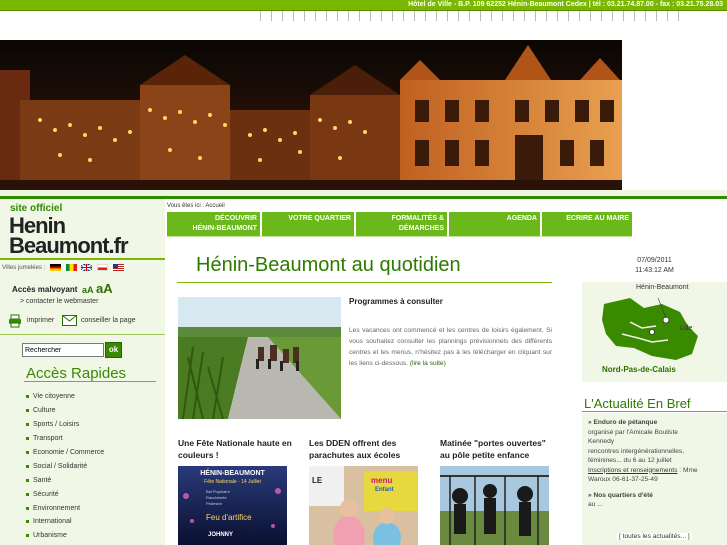  What do you see at coordinates (90, 381) in the screenshot?
I see `quick-access-underline` at bounding box center [90, 381].